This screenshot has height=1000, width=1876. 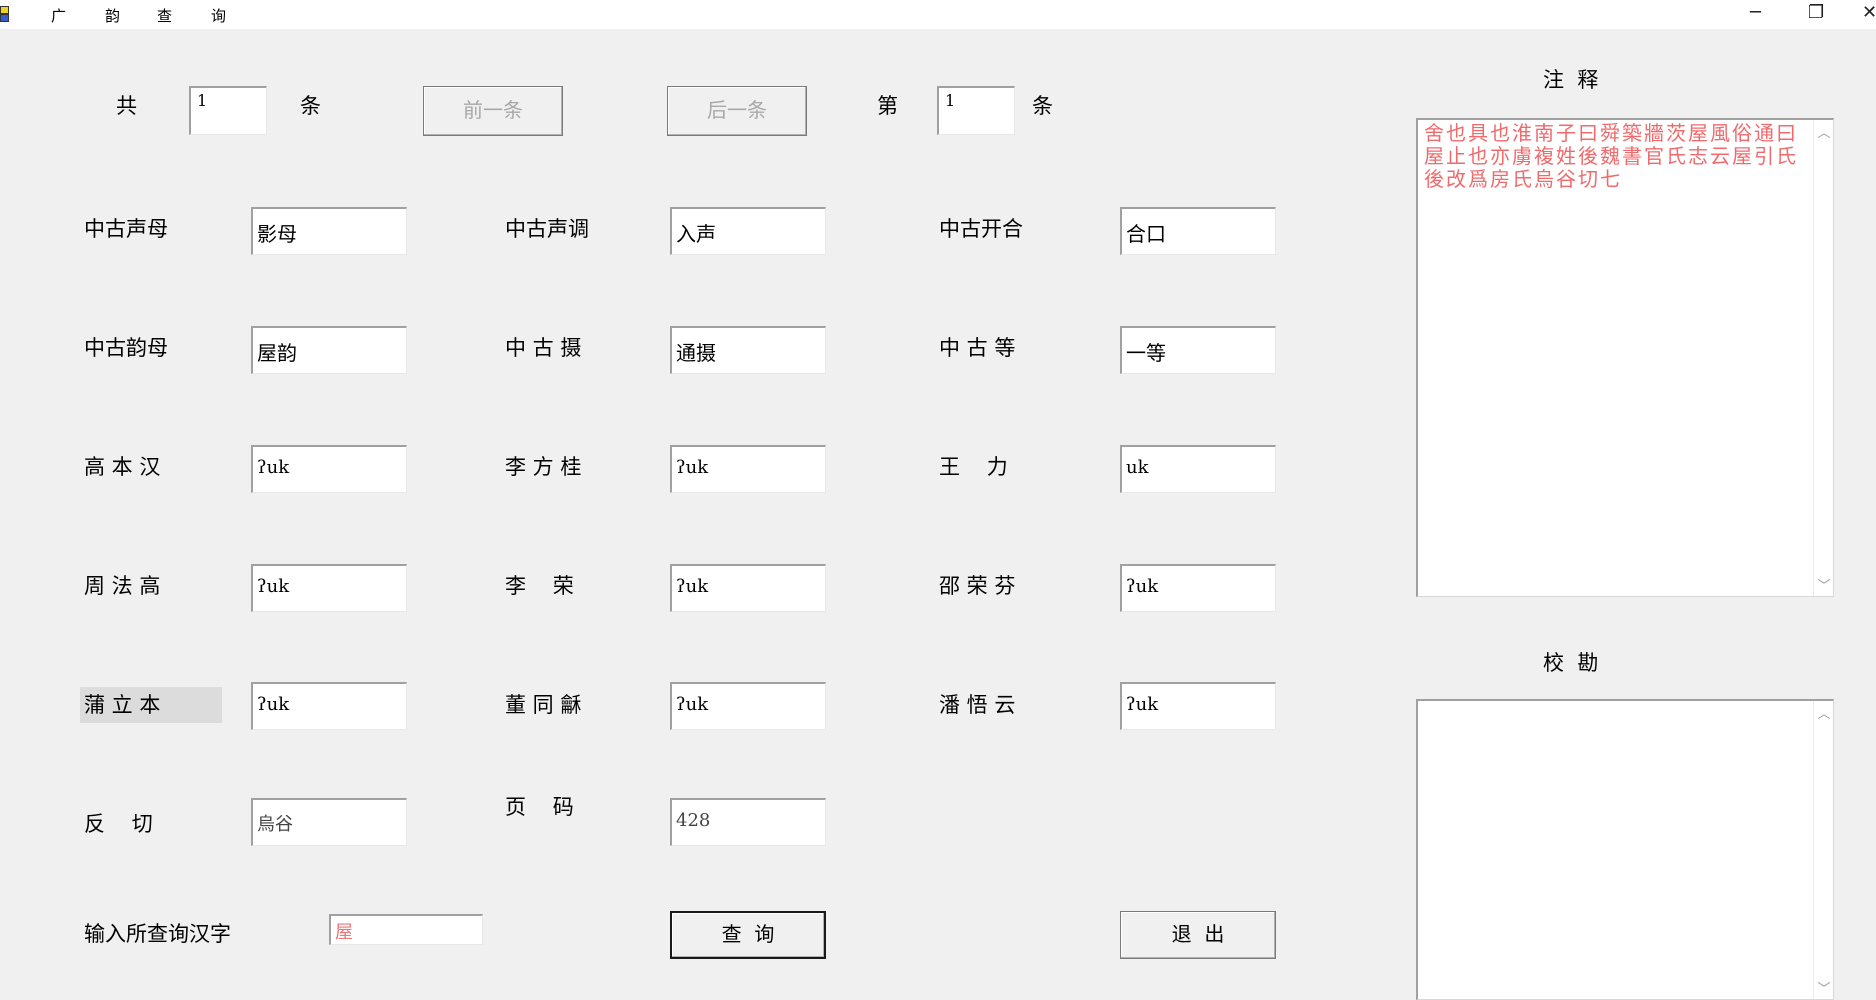 I want to click on li-fanggui-field: ʔuk, so click(x=748, y=469).